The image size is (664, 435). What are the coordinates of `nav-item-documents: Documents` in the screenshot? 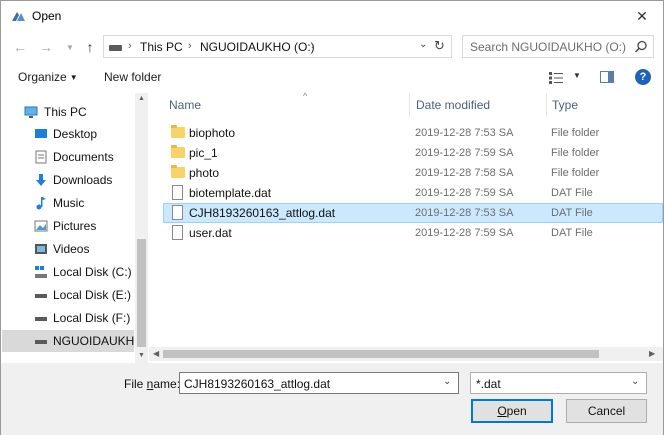 It's located at (68, 157).